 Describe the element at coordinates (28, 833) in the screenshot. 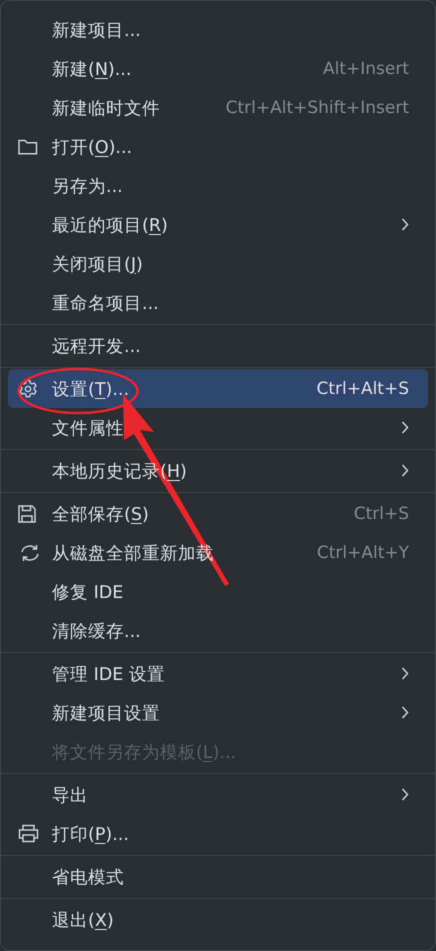

I see `printer-icon` at that location.